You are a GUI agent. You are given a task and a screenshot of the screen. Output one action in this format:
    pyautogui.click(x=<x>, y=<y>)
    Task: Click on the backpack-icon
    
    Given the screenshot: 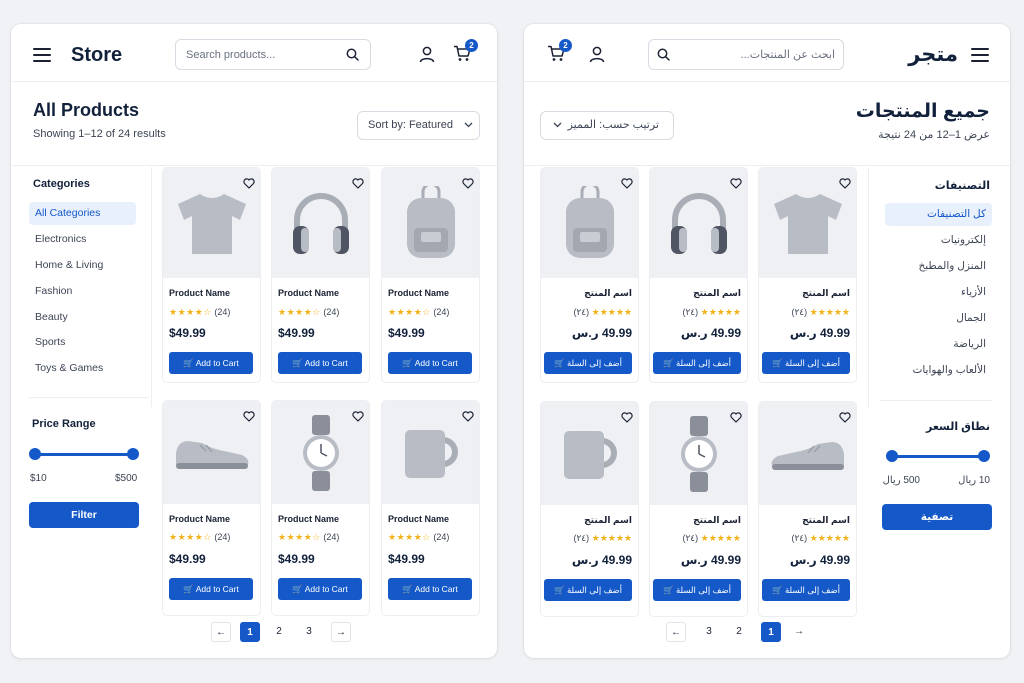 What is the action you would take?
    pyautogui.click(x=430, y=222)
    